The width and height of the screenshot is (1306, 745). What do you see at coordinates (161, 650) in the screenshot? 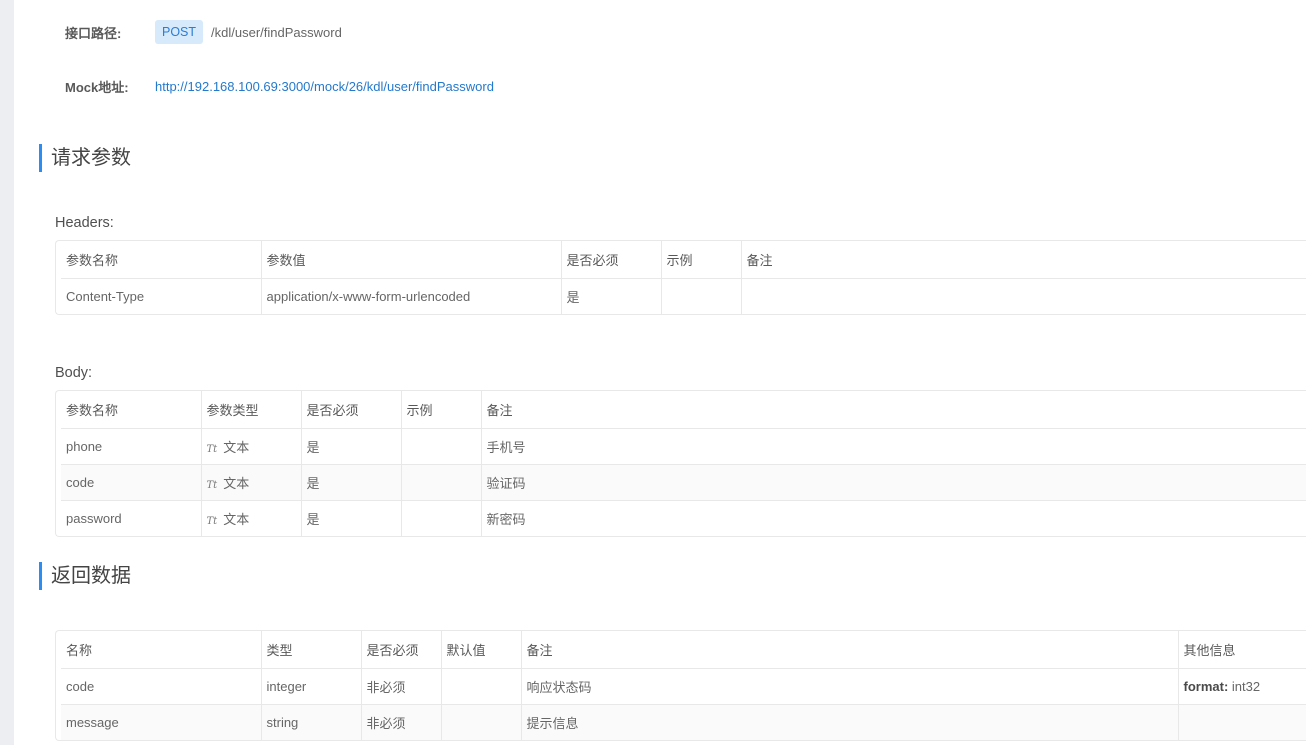
I see `column-header: 名称` at bounding box center [161, 650].